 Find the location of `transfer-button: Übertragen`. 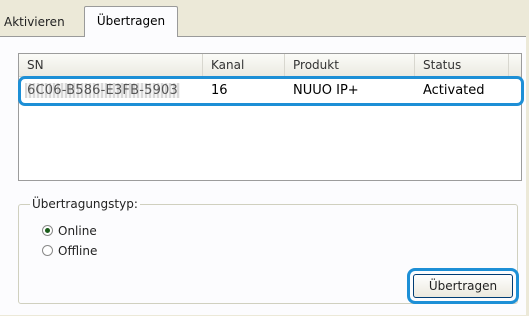

transfer-button: Übertragen is located at coordinates (463, 286).